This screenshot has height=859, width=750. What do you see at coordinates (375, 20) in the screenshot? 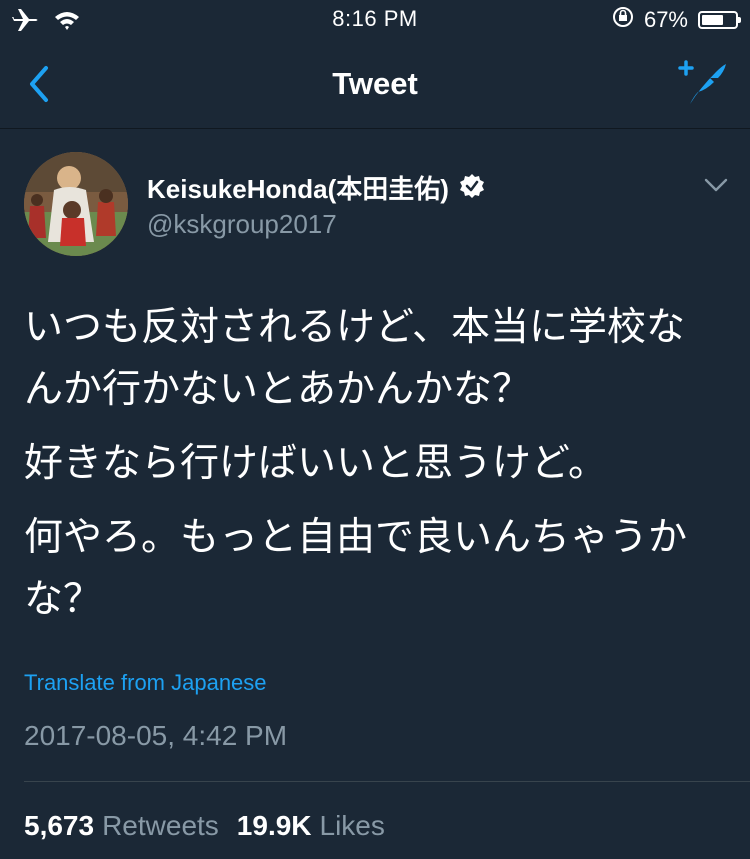
I see `status-bar: 8:16 PM 67%` at bounding box center [375, 20].